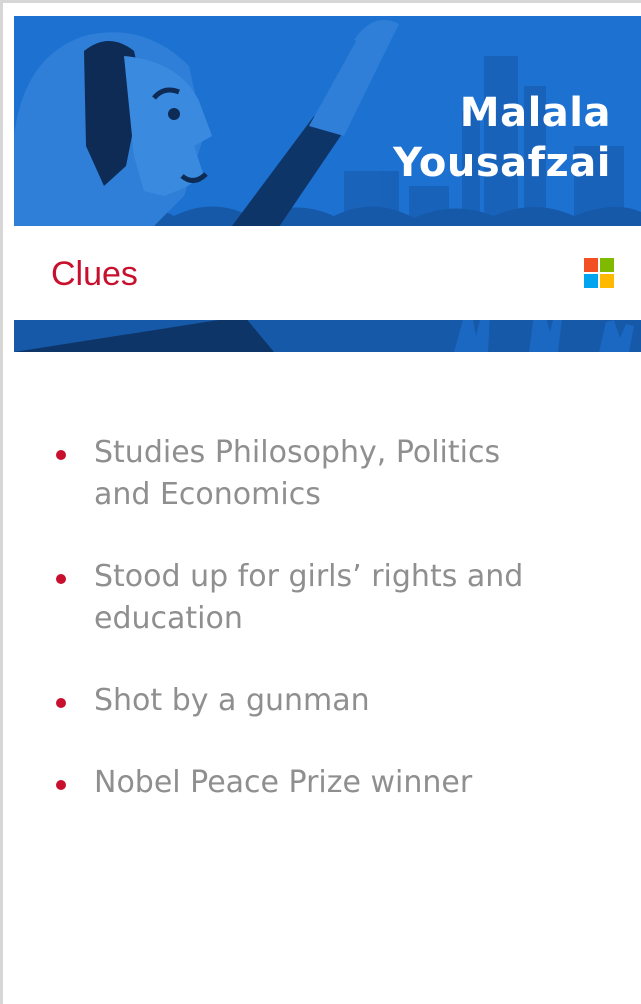 The width and height of the screenshot is (641, 1004). Describe the element at coordinates (607, 265) in the screenshot. I see `logo-square-green` at that location.